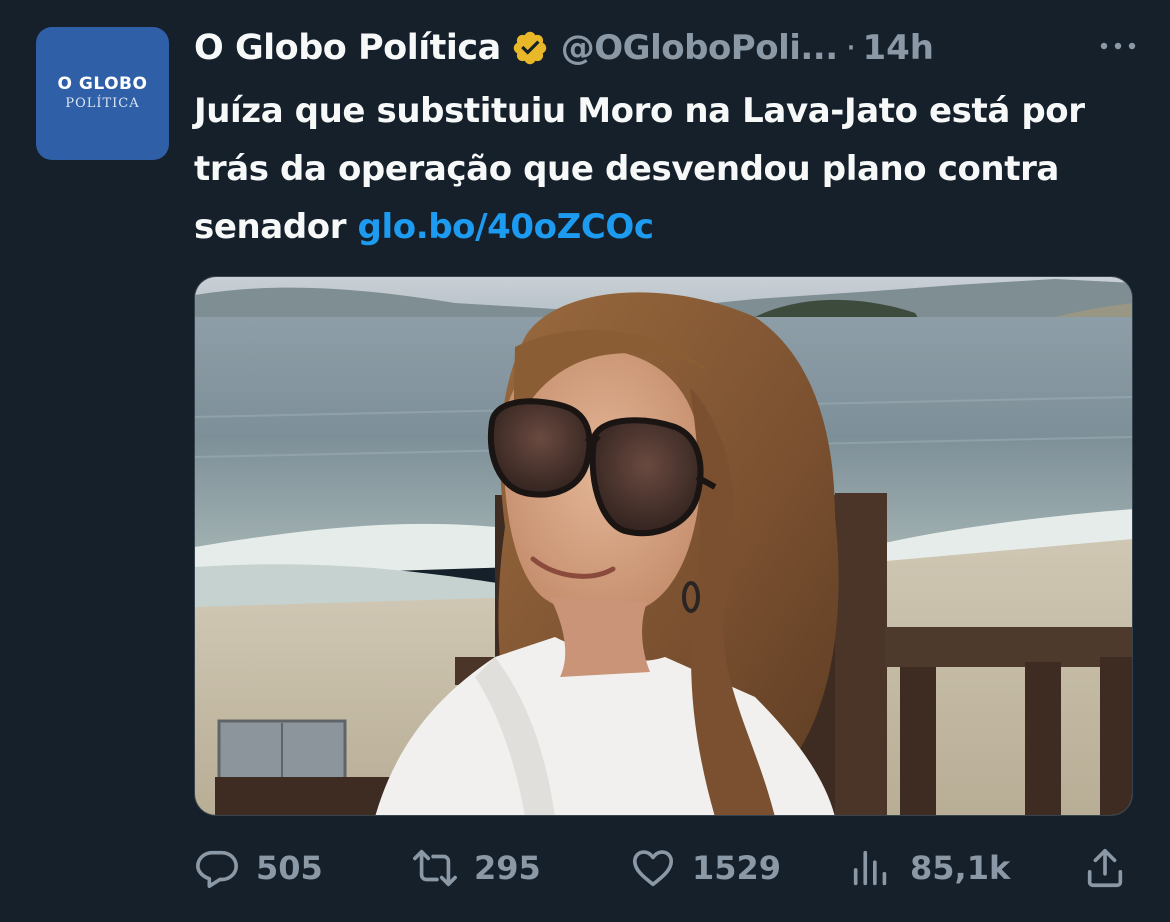 Image resolution: width=1170 pixels, height=922 pixels. Describe the element at coordinates (506, 227) in the screenshot. I see `tweet-link: glo.bo/40oZCOc` at that location.